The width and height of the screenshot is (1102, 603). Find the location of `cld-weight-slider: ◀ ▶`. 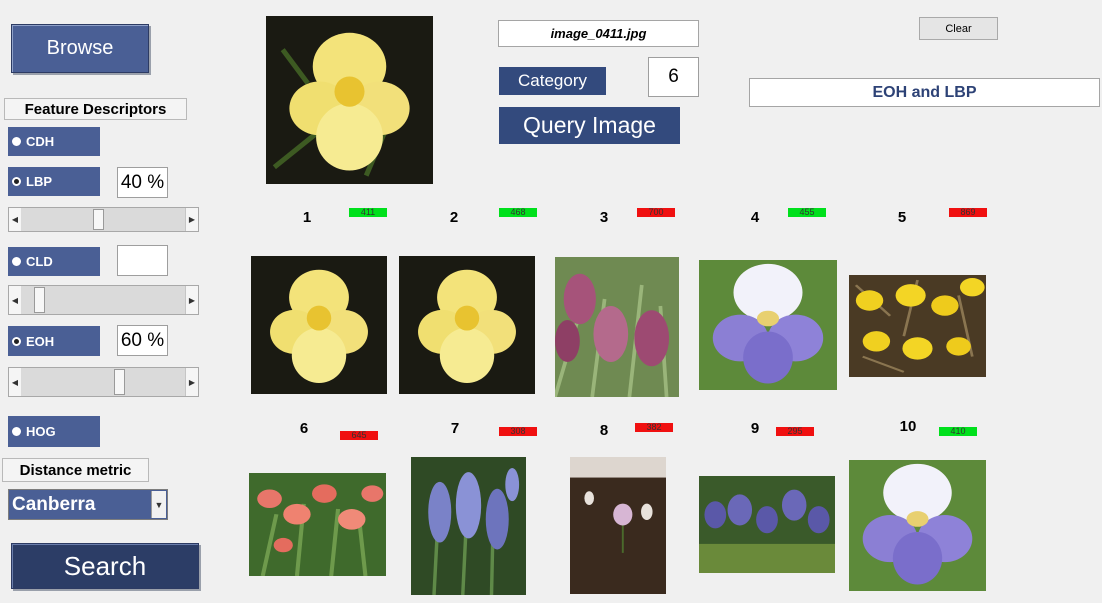

cld-weight-slider: ◀ ▶ is located at coordinates (103, 300).